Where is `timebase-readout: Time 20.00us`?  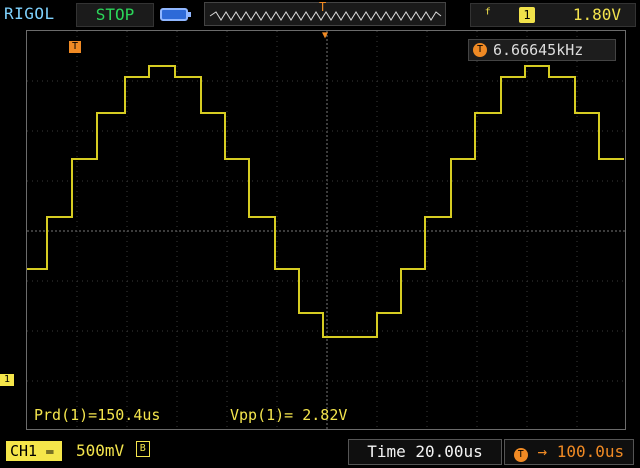 timebase-readout: Time 20.00us is located at coordinates (425, 452).